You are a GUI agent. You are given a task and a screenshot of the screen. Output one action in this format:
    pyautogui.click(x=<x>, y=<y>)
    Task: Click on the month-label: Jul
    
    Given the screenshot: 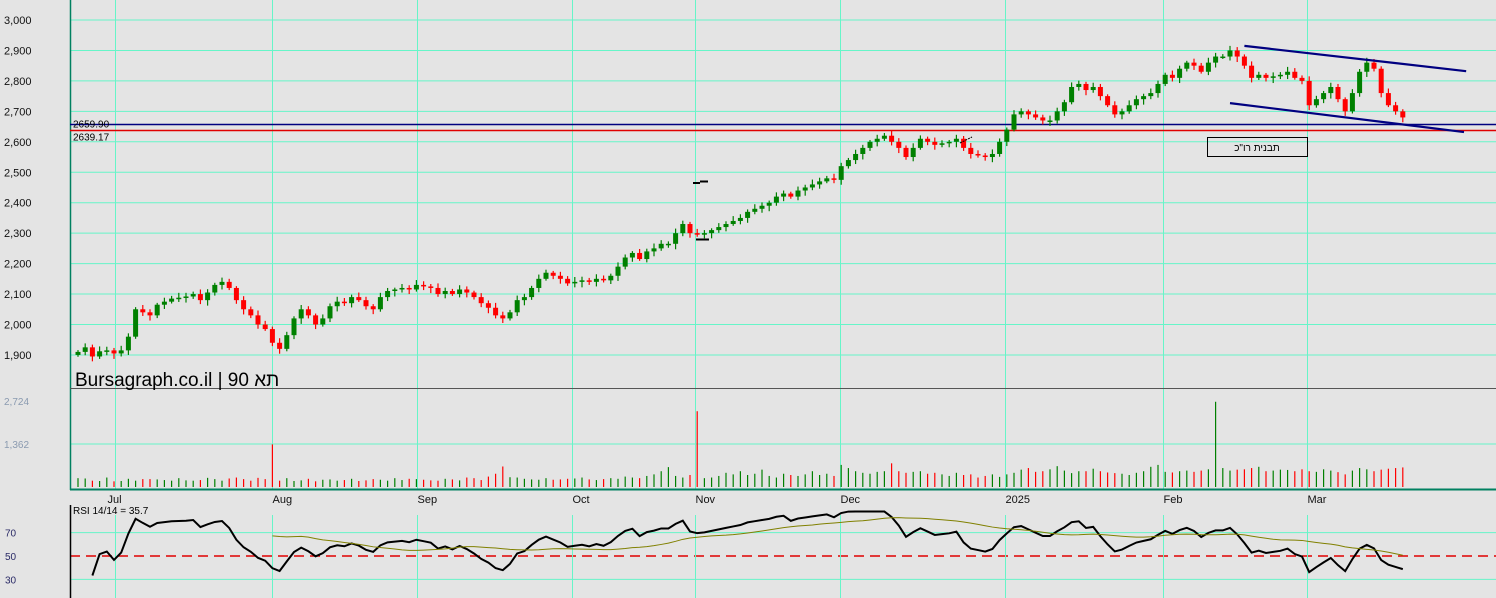 What is the action you would take?
    pyautogui.click(x=115, y=500)
    